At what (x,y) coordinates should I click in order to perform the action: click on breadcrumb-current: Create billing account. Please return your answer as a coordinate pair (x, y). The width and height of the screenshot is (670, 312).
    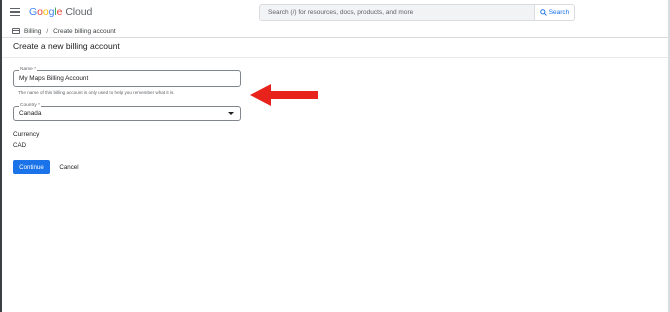
    Looking at the image, I should click on (84, 31).